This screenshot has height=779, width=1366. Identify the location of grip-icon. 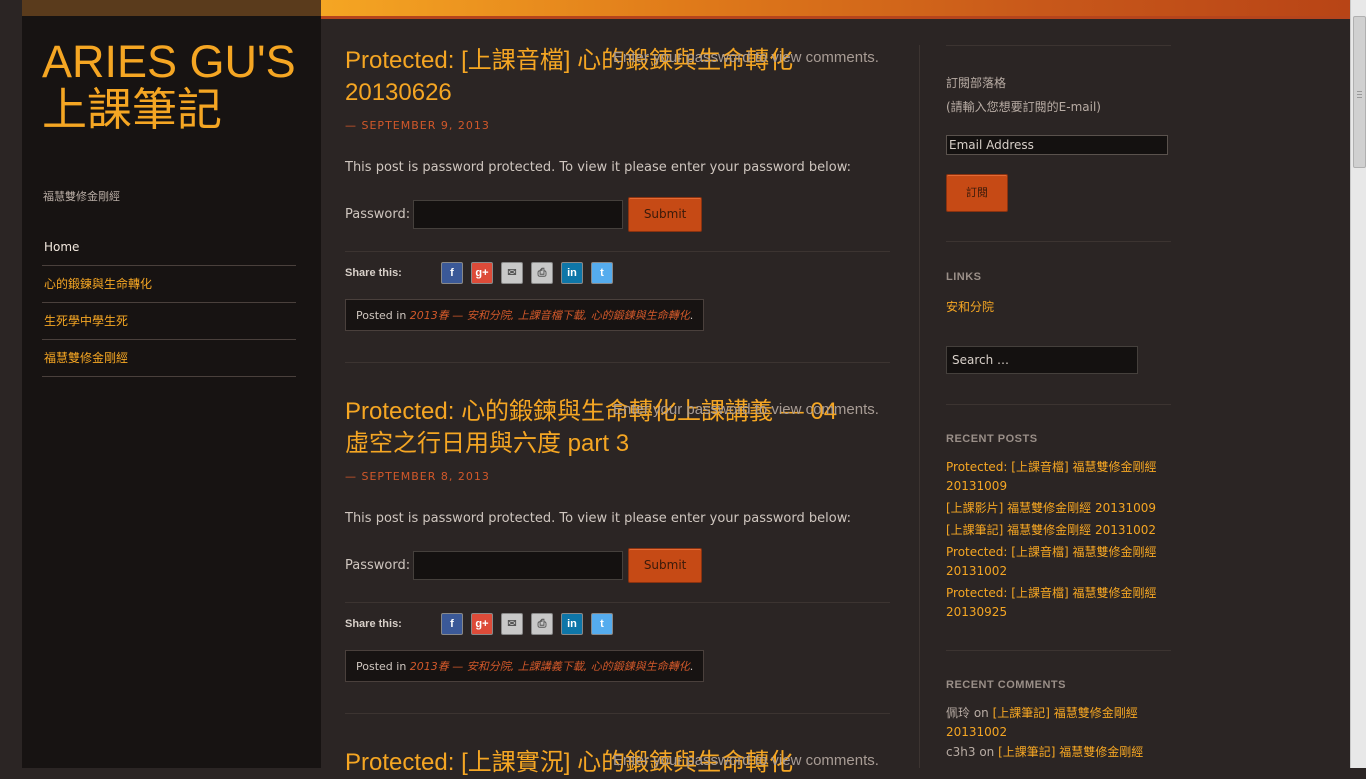
(1359, 91).